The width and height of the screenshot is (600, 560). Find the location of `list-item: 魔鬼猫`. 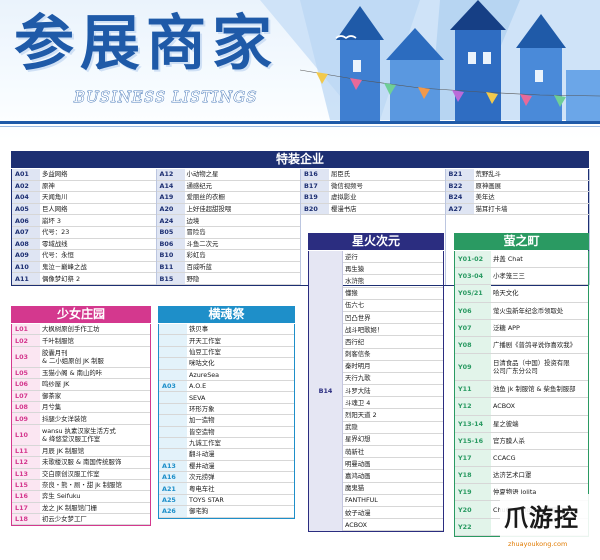

list-item: 魔鬼猫 is located at coordinates (393, 489).